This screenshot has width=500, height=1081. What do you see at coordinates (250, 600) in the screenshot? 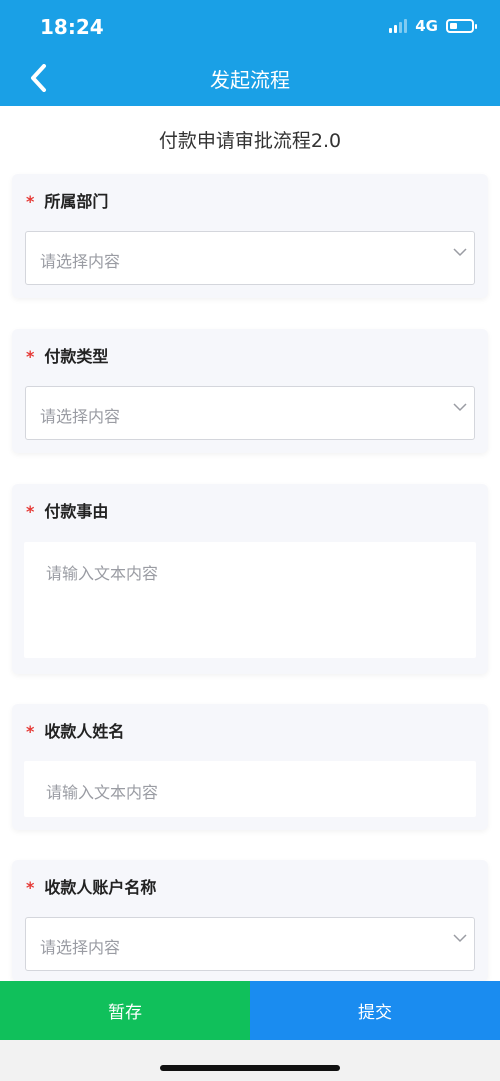
I see `payment-reason-textarea: 请输入文本内容` at bounding box center [250, 600].